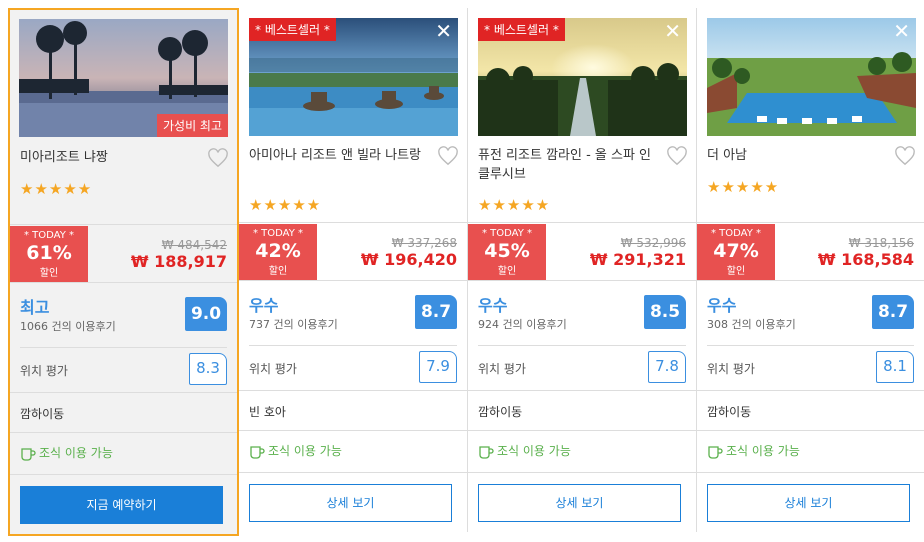 The width and height of the screenshot is (924, 542). What do you see at coordinates (278, 252) in the screenshot?
I see `today-discount-badge: * TODAY * 42% 할인` at bounding box center [278, 252].